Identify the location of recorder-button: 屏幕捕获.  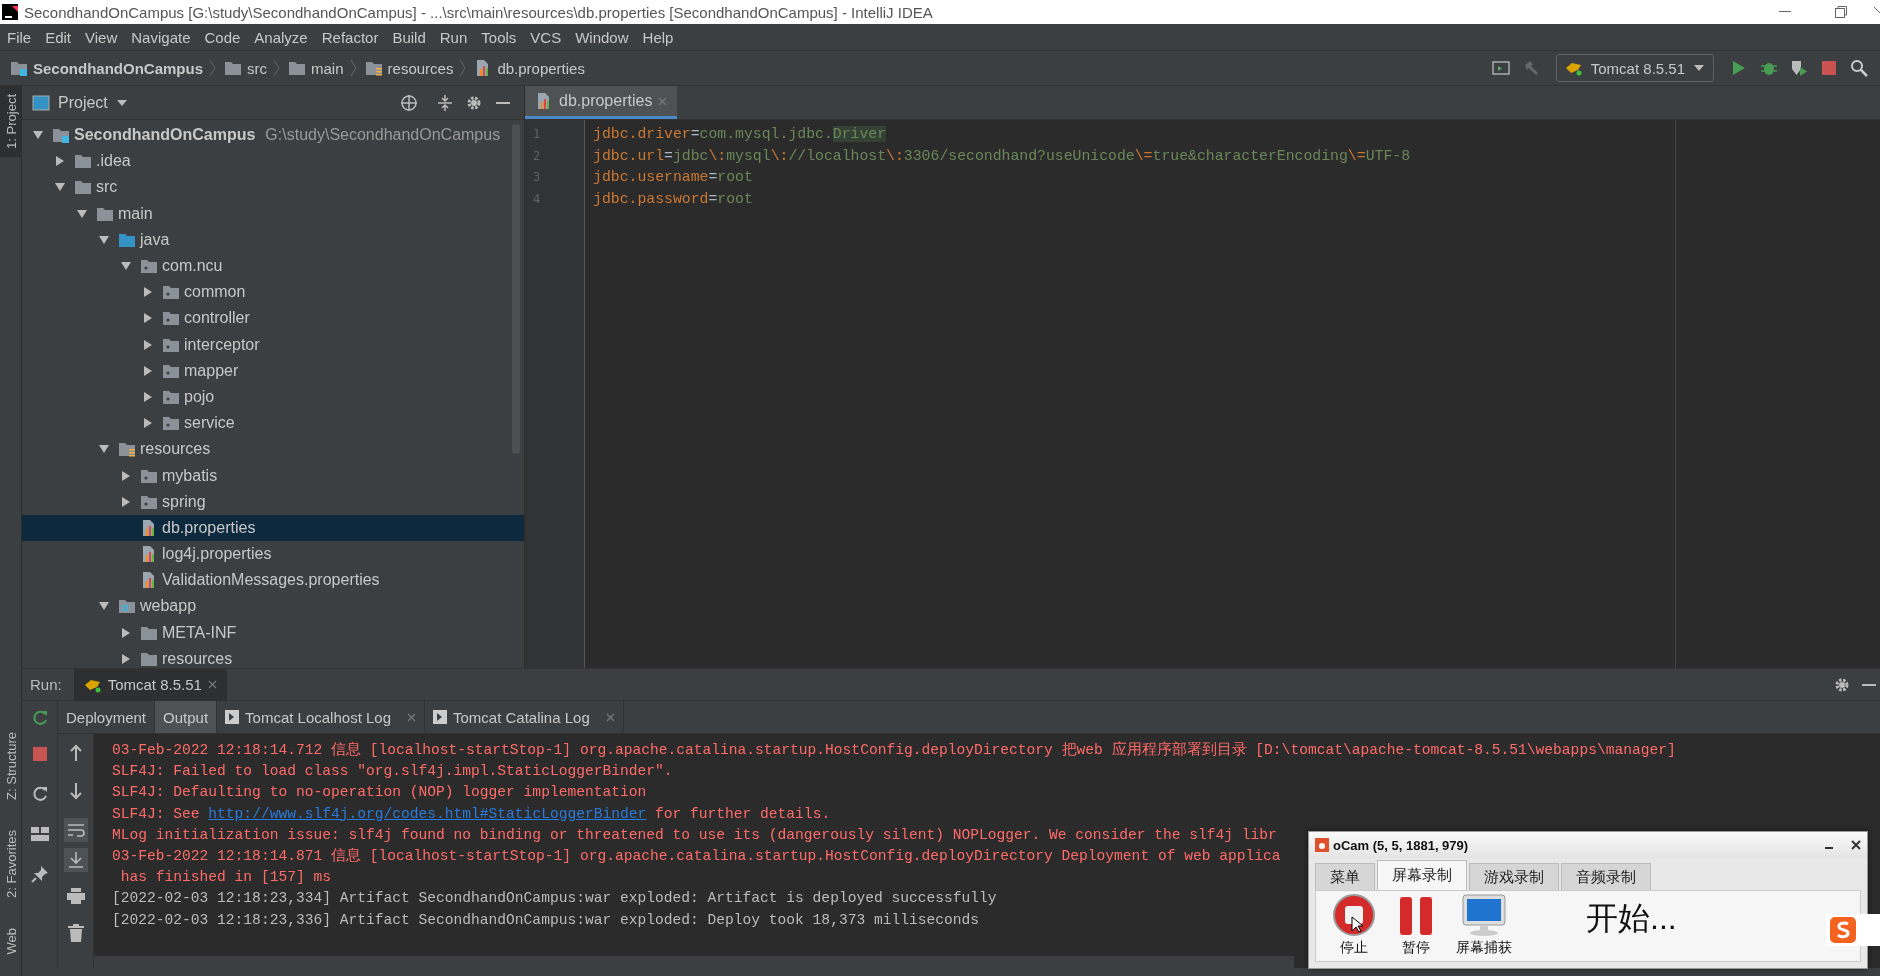
(1484, 925).